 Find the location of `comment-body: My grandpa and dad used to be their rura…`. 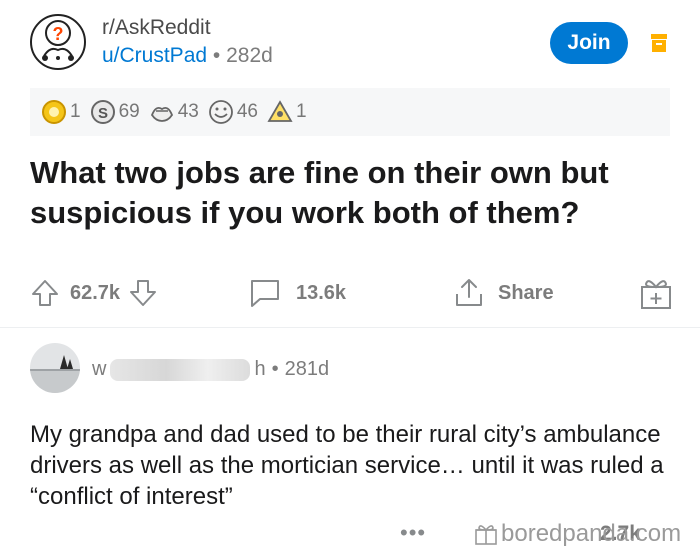

comment-body: My grandpa and dad used to be their rura… is located at coordinates (347, 465).